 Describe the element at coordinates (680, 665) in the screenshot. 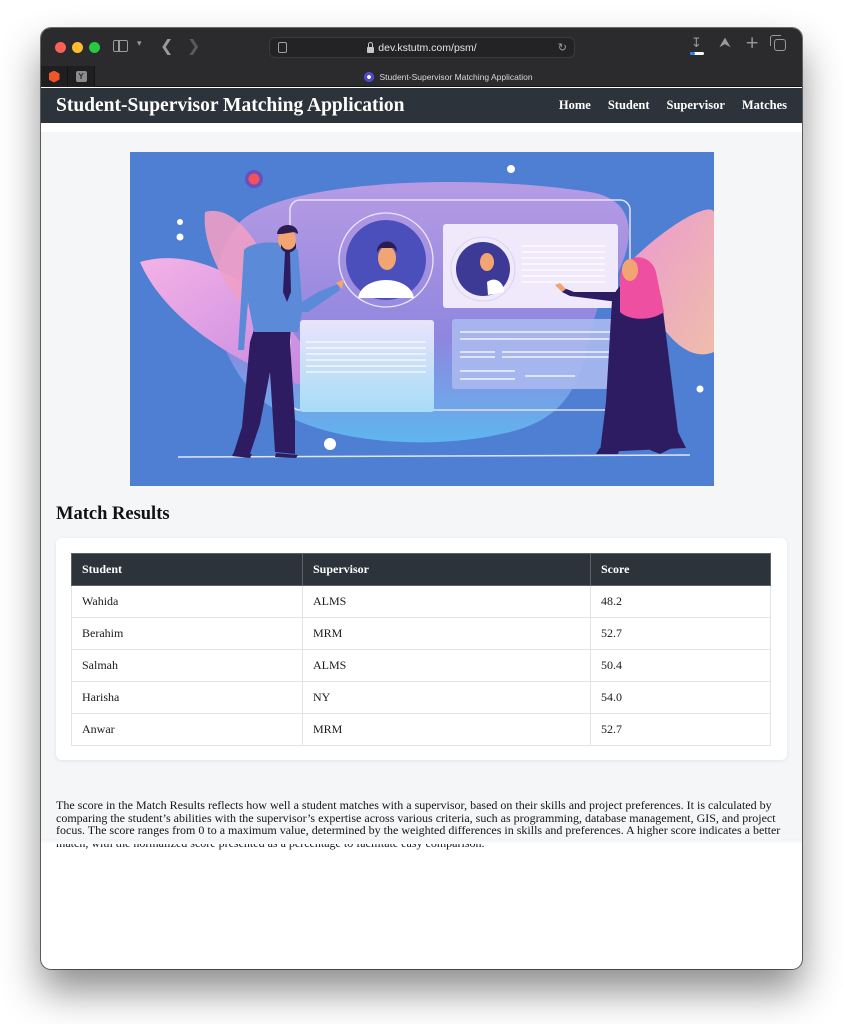

I see `cell-score: 50.4` at that location.